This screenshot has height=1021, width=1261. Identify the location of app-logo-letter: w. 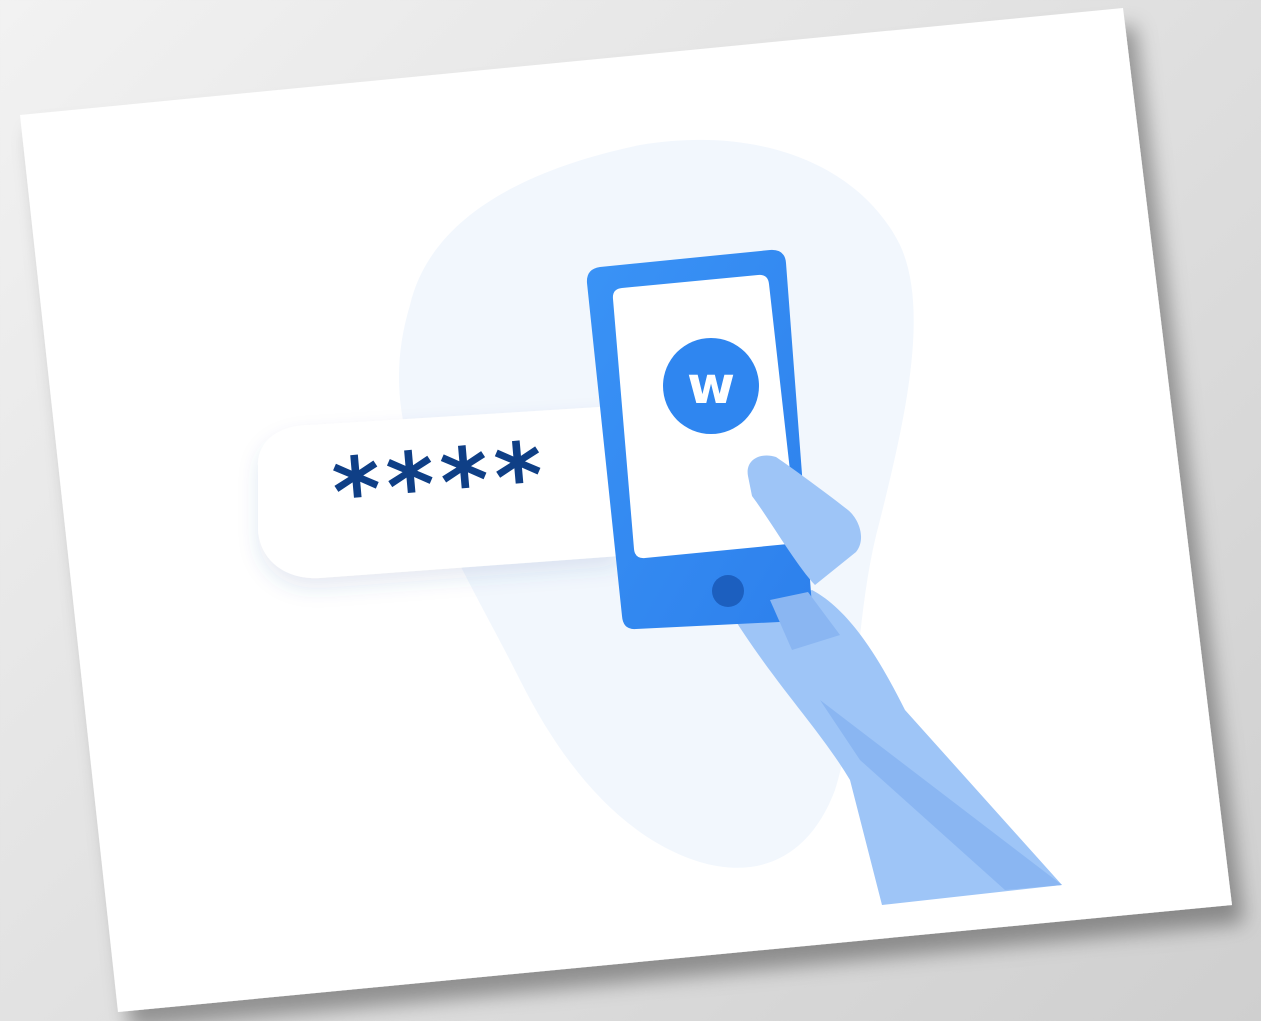
(711, 386).